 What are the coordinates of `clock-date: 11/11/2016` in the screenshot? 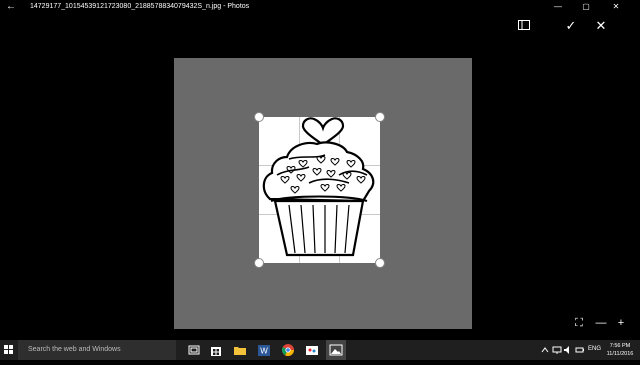 It's located at (620, 354).